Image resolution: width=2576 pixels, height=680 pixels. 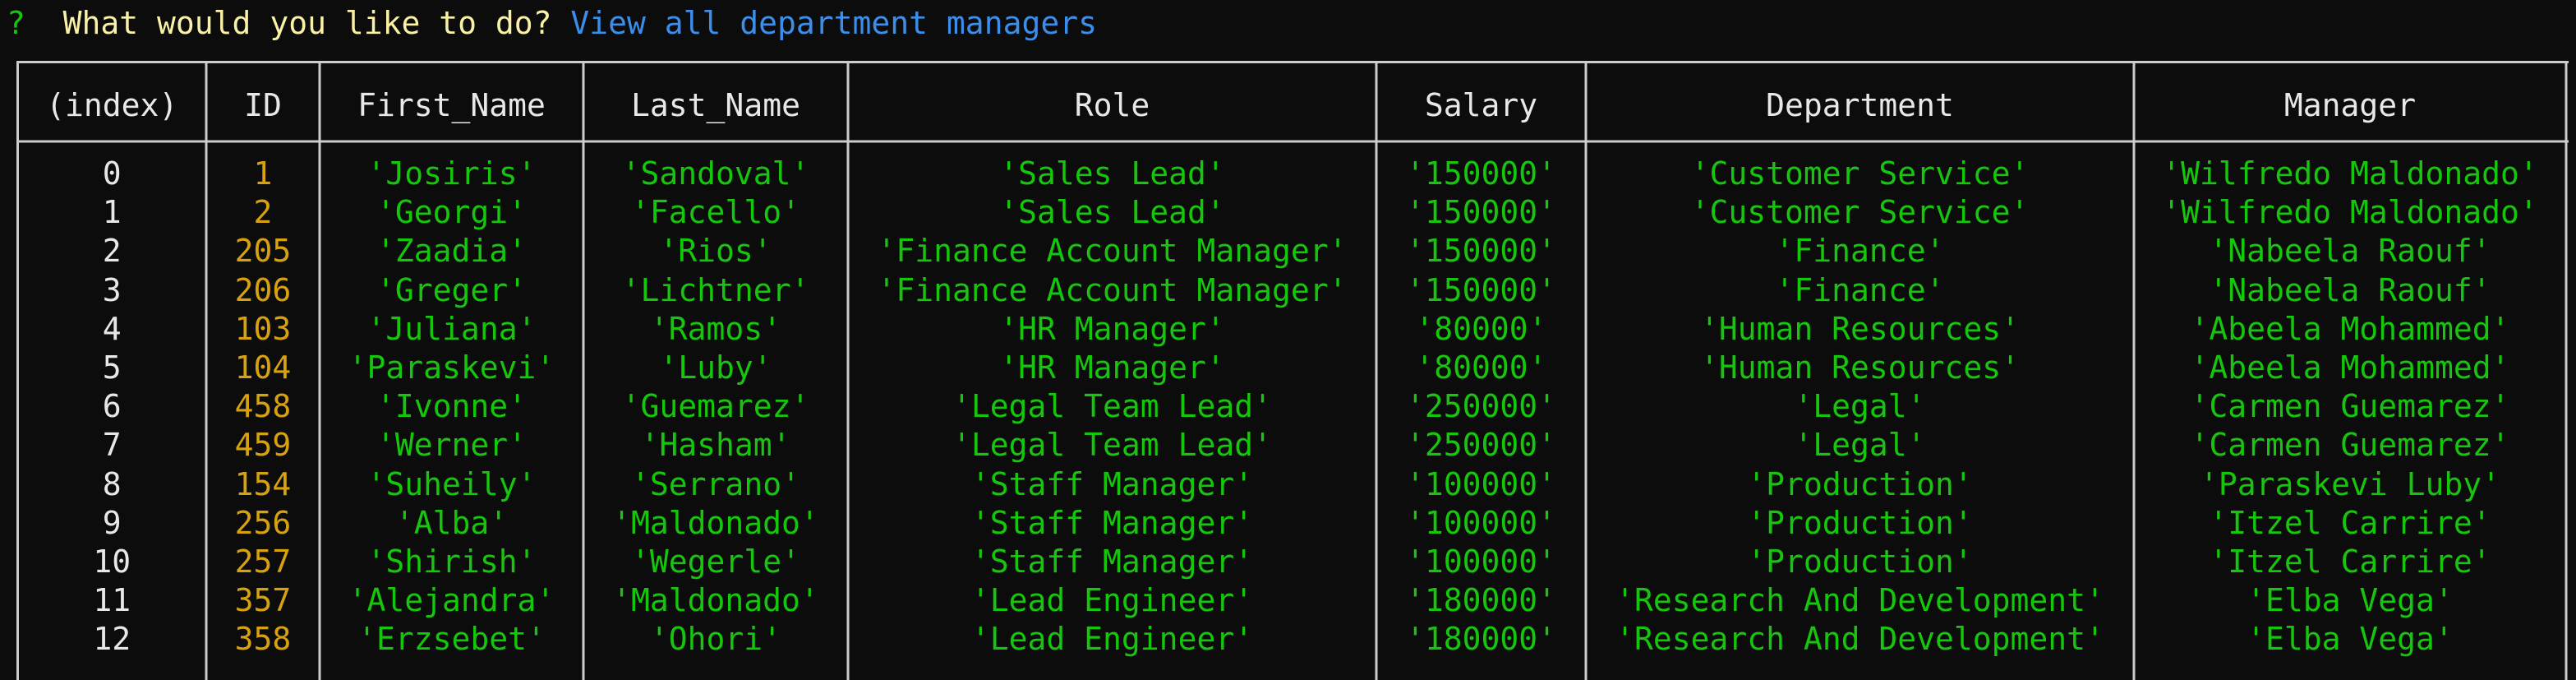 What do you see at coordinates (715, 105) in the screenshot?
I see `header-last-name: Last_Name` at bounding box center [715, 105].